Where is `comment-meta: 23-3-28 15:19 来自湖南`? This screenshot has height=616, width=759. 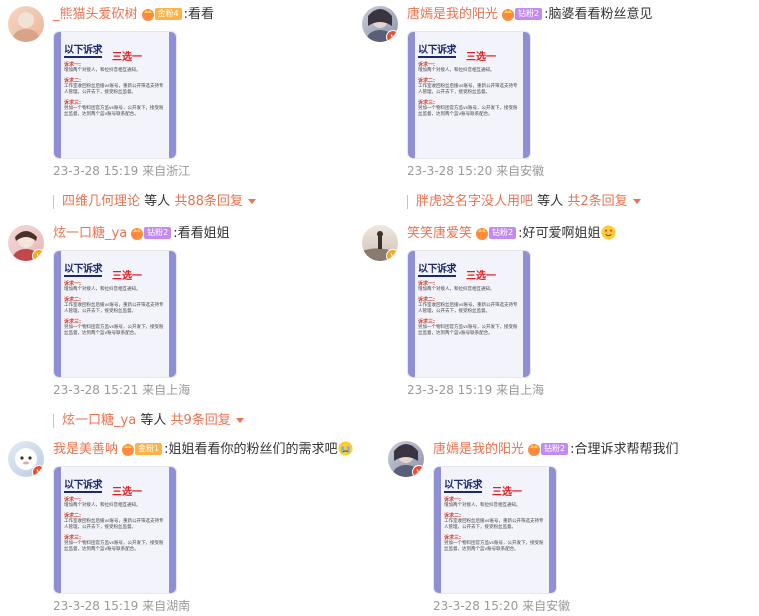
comment-meta: 23-3-28 15:19 来自湖南 is located at coordinates (121, 605).